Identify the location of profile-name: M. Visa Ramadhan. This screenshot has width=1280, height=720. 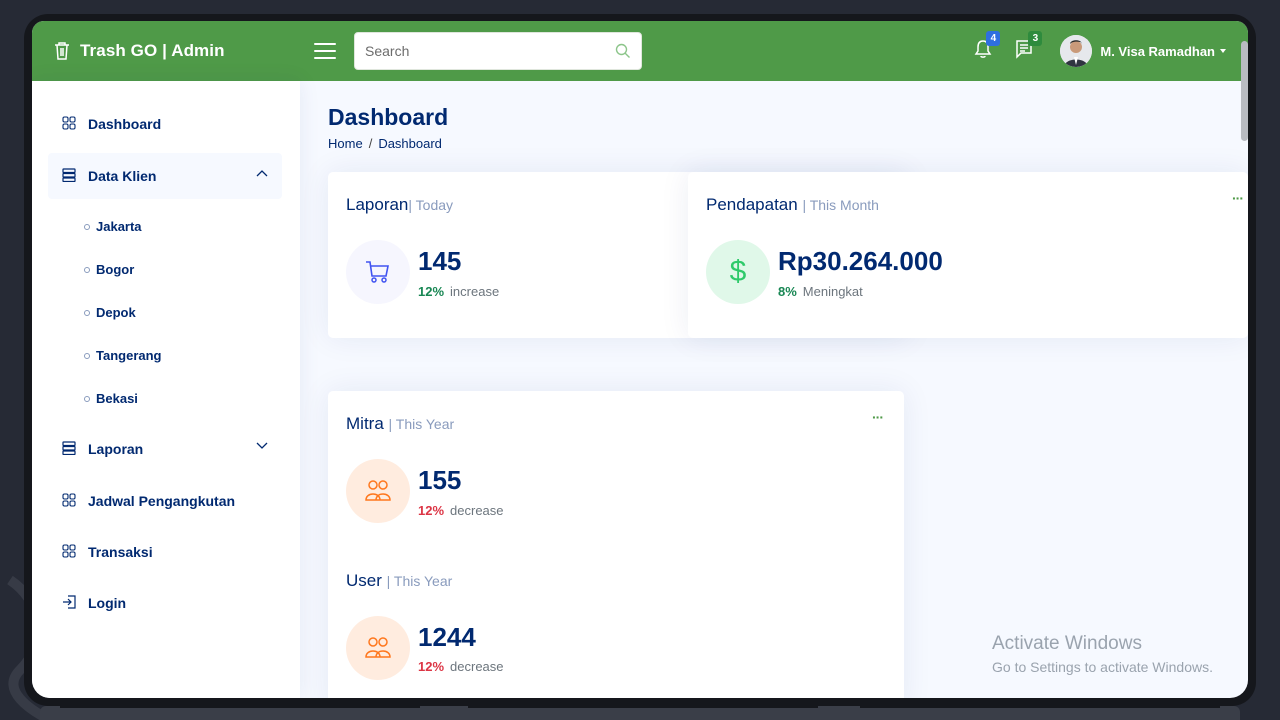
(1157, 51).